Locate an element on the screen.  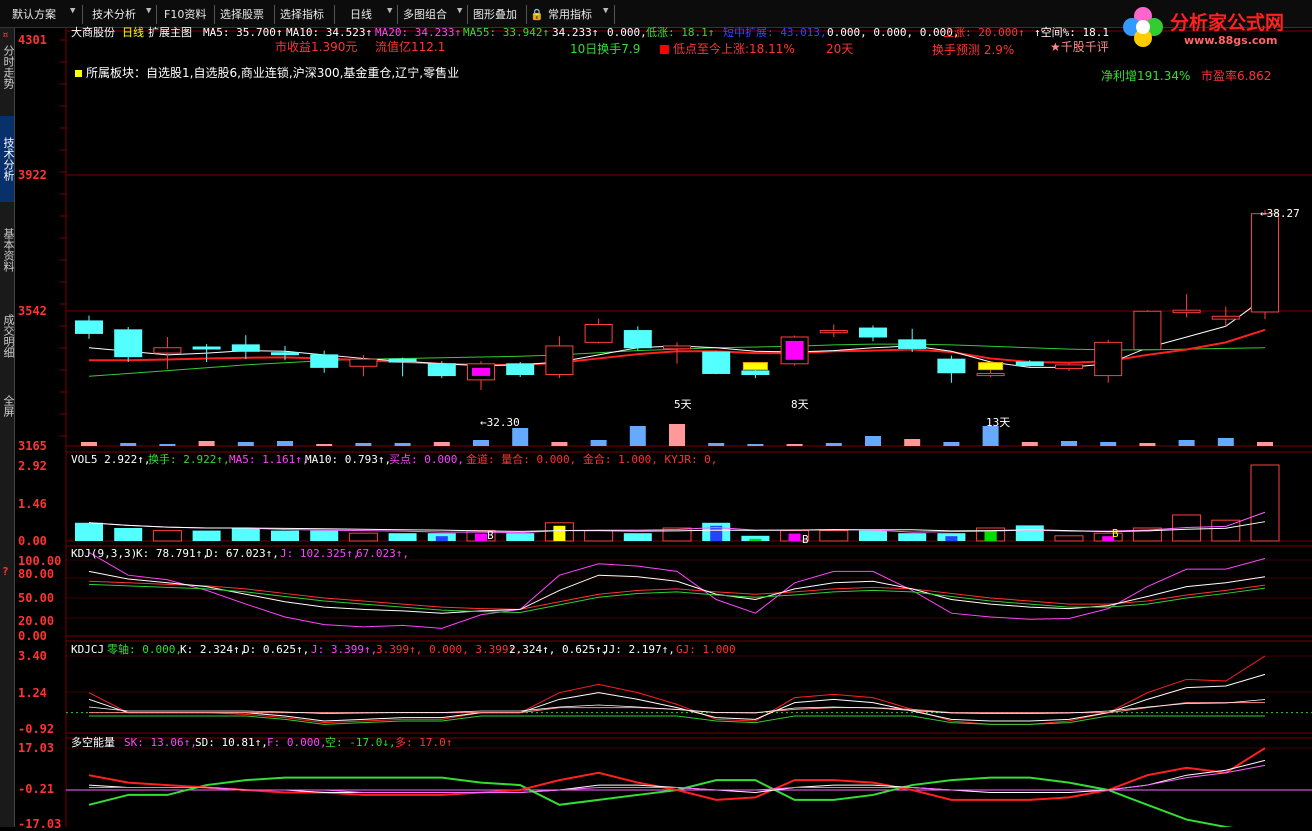
ma10-value: MA10: 34.523↑ is located at coordinates (329, 32).